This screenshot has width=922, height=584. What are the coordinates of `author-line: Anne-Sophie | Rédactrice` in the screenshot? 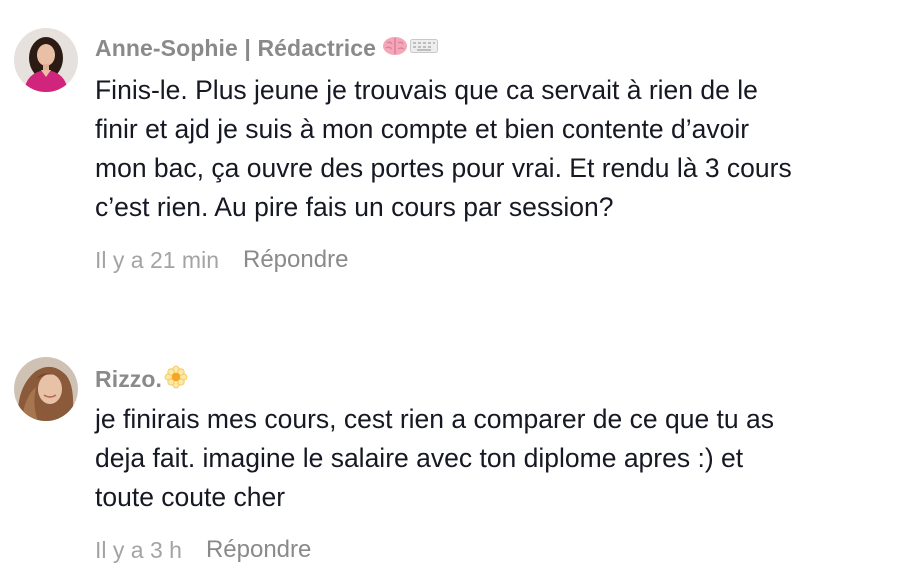 It's located at (267, 48).